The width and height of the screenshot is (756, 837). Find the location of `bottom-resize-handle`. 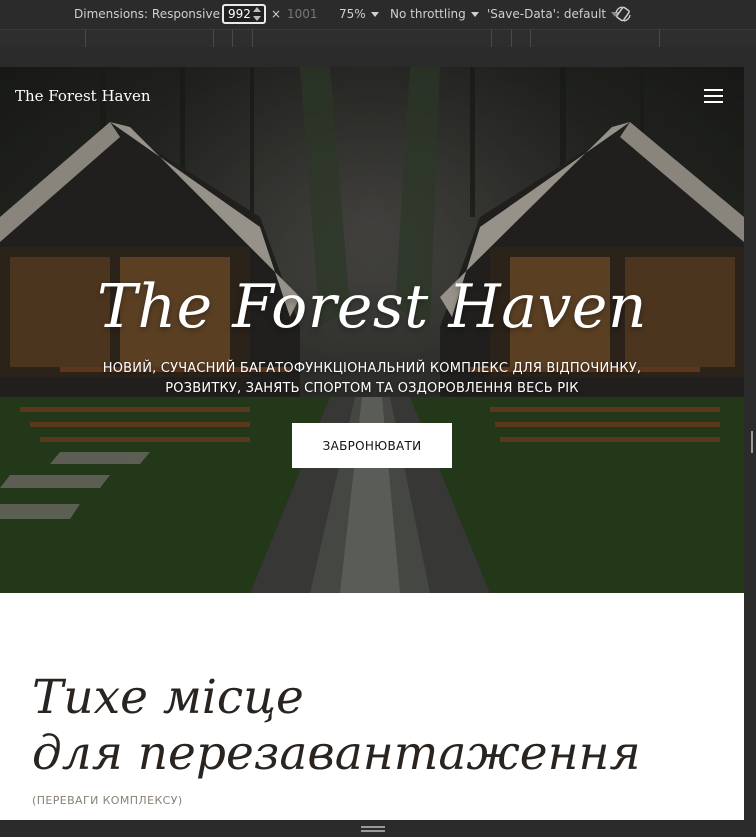

bottom-resize-handle is located at coordinates (378, 828).